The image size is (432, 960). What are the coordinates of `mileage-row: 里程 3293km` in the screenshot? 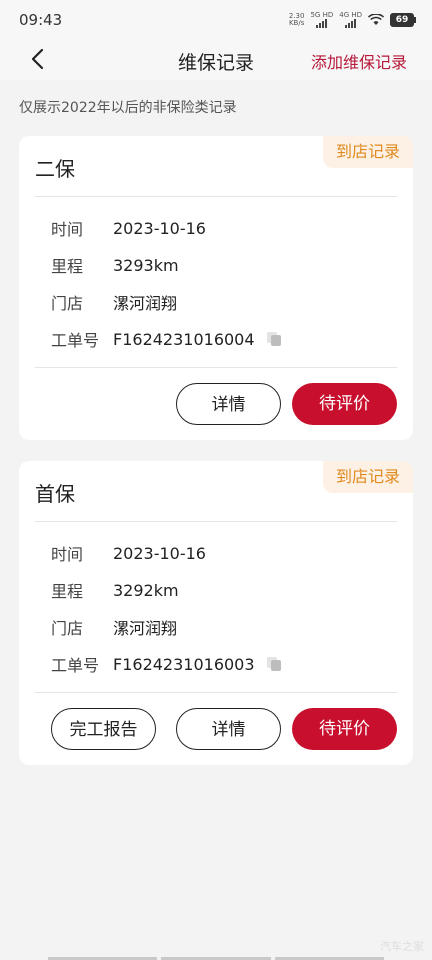 It's located at (115, 266).